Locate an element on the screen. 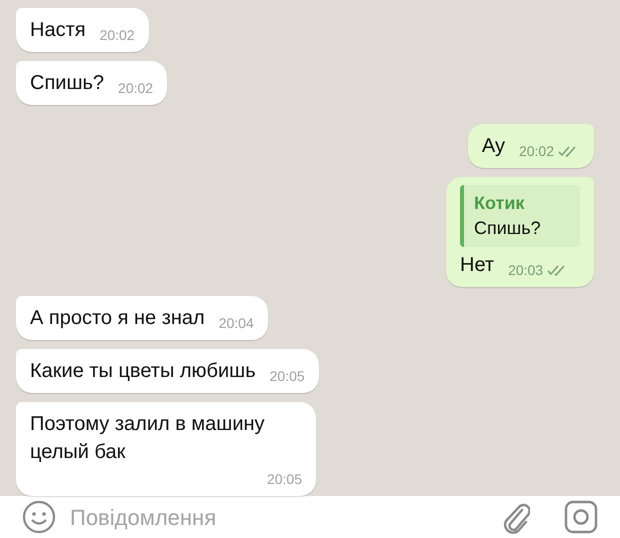 This screenshot has height=538, width=620. quote-text: Спишь? is located at coordinates (508, 228).